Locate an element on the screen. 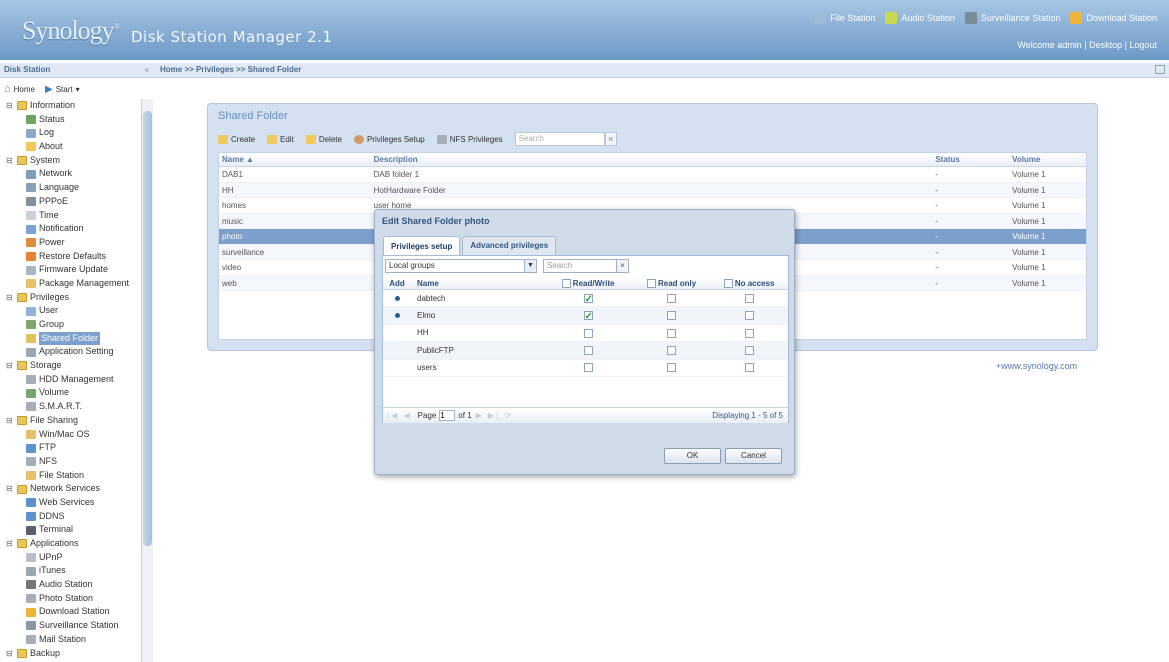 Image resolution: width=1169 pixels, height=662 pixels. tab-privileges-setup: Privileges setup is located at coordinates (422, 245).